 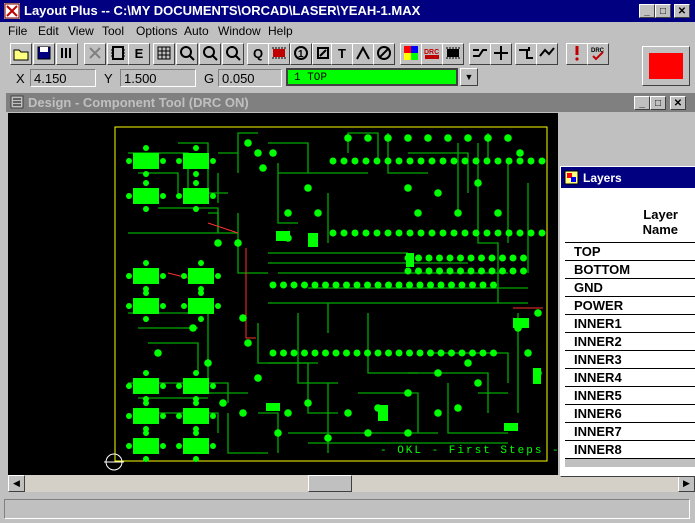 What do you see at coordinates (547, 54) in the screenshot?
I see `online-drc-icon` at bounding box center [547, 54].